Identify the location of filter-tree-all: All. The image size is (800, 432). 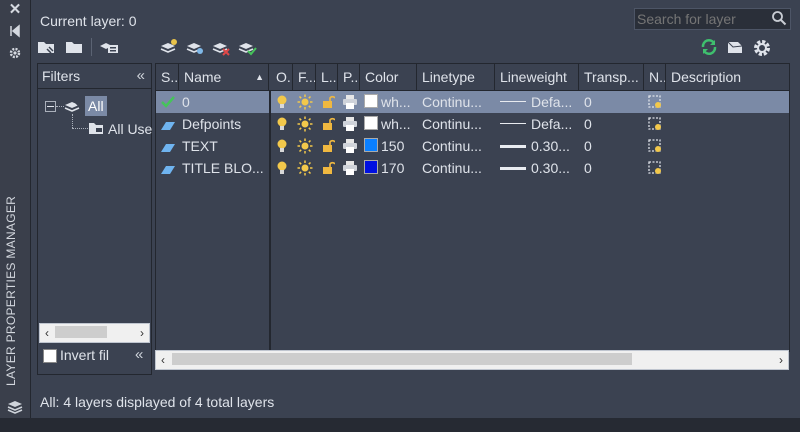
(96, 106).